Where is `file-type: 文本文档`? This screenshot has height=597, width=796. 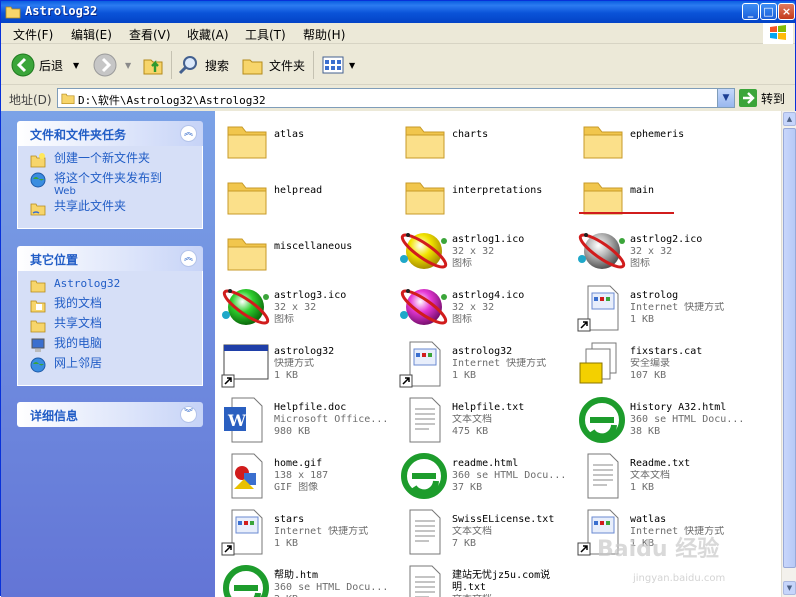
file-type: 文本文档 is located at coordinates (650, 475).